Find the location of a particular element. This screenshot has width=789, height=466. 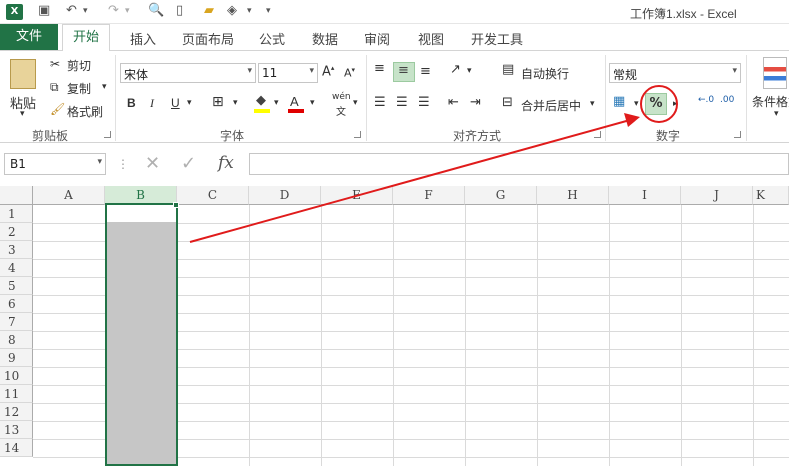

tab-home: 开始 is located at coordinates (86, 37).